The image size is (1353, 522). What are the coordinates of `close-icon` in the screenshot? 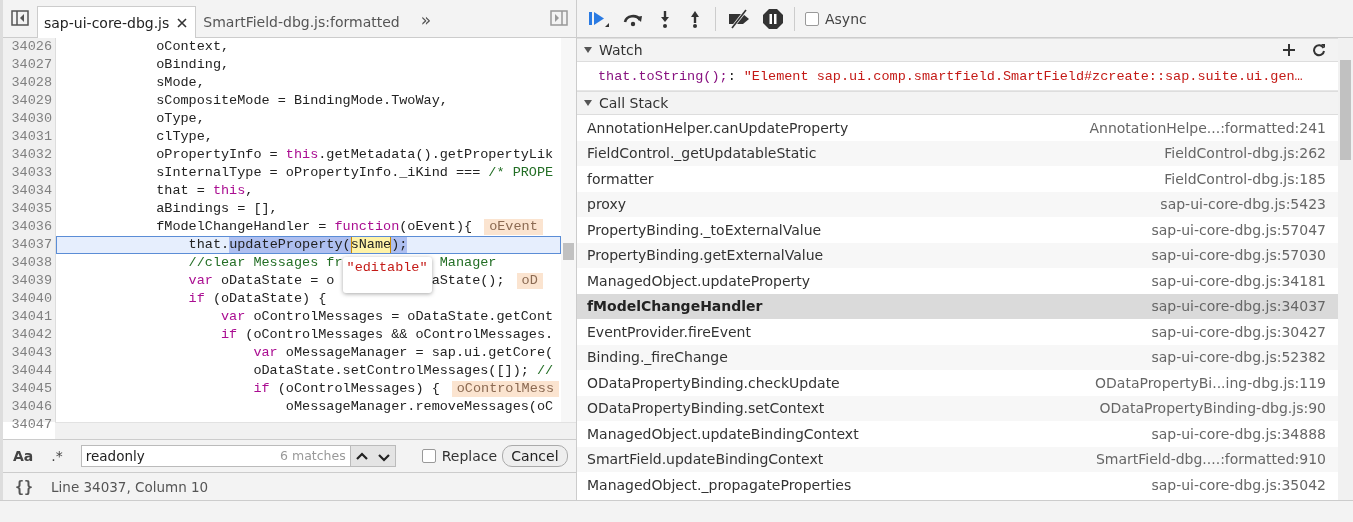 It's located at (182, 22).